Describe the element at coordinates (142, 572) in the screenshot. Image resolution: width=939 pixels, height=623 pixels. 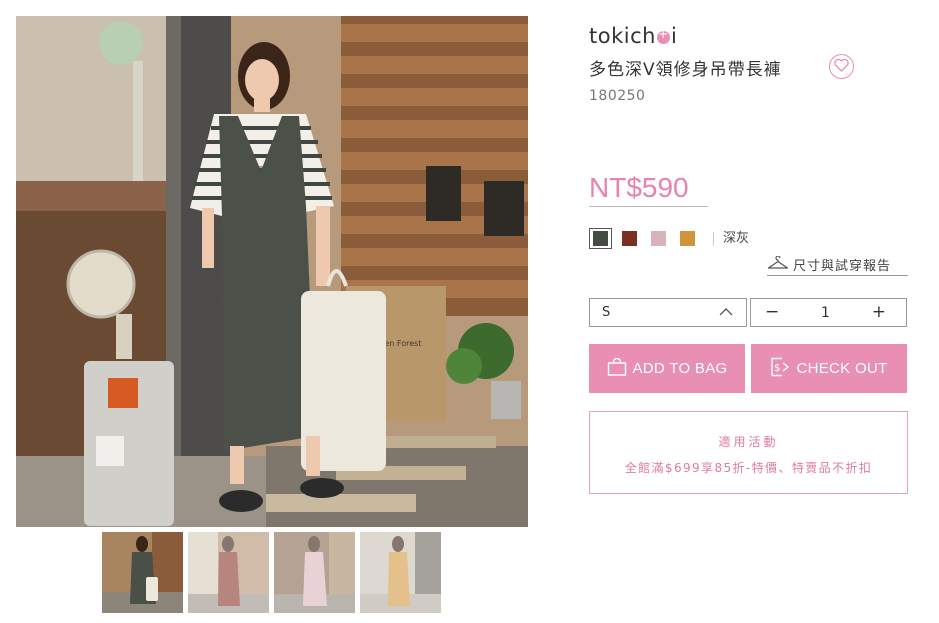
I see `thumbnail-dark-gray` at that location.